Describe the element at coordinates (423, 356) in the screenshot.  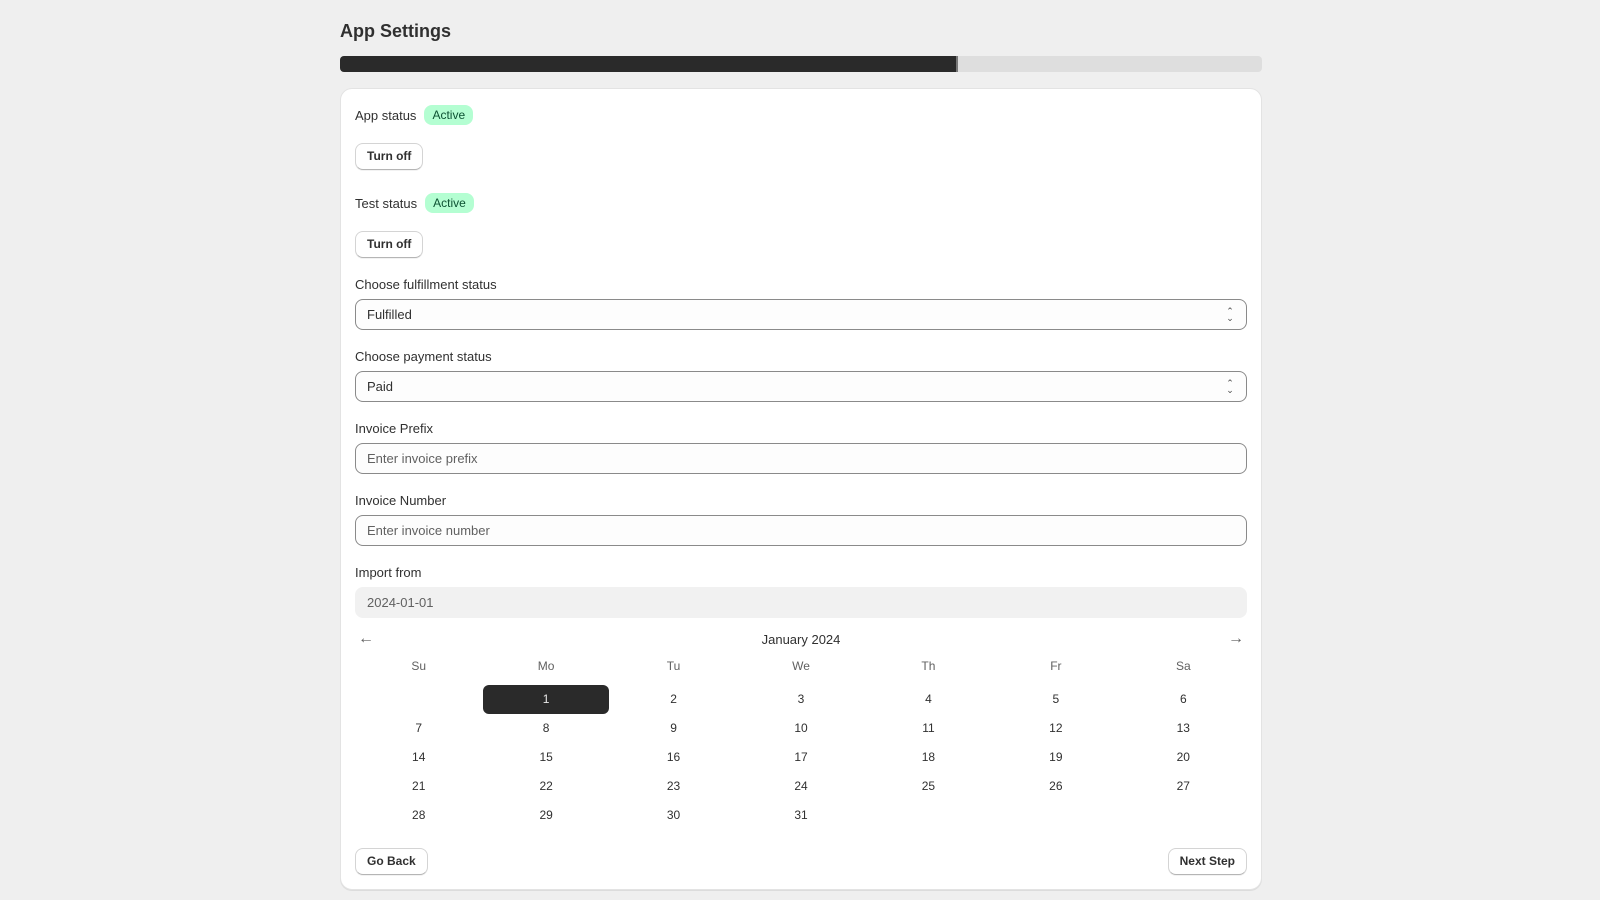
I see `payment-status-label: Choose payment status` at that location.